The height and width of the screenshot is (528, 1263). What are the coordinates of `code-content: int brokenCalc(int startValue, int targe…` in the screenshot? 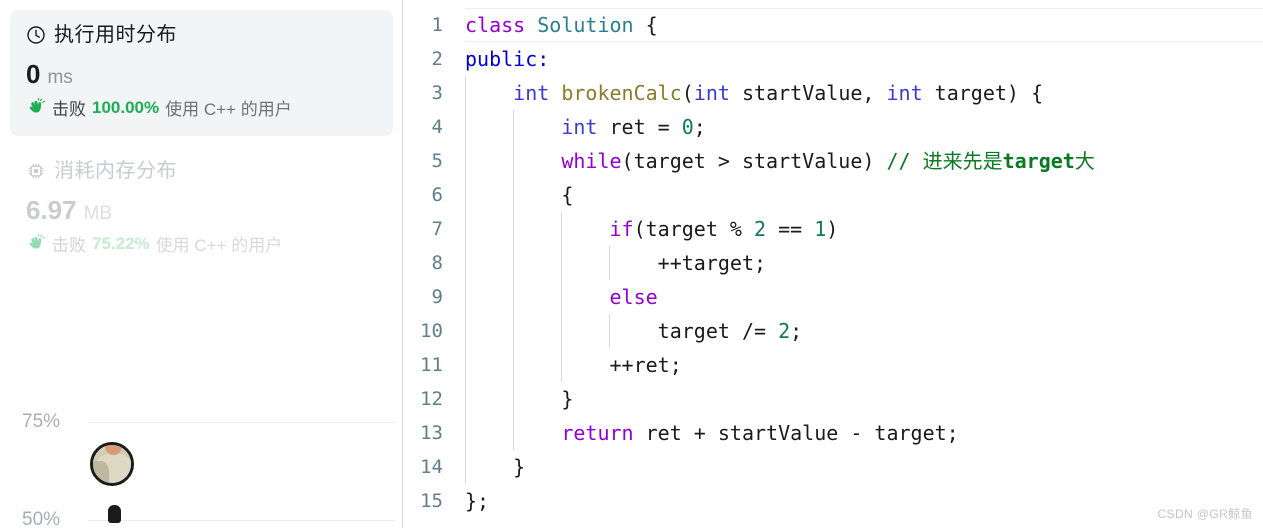 It's located at (754, 93).